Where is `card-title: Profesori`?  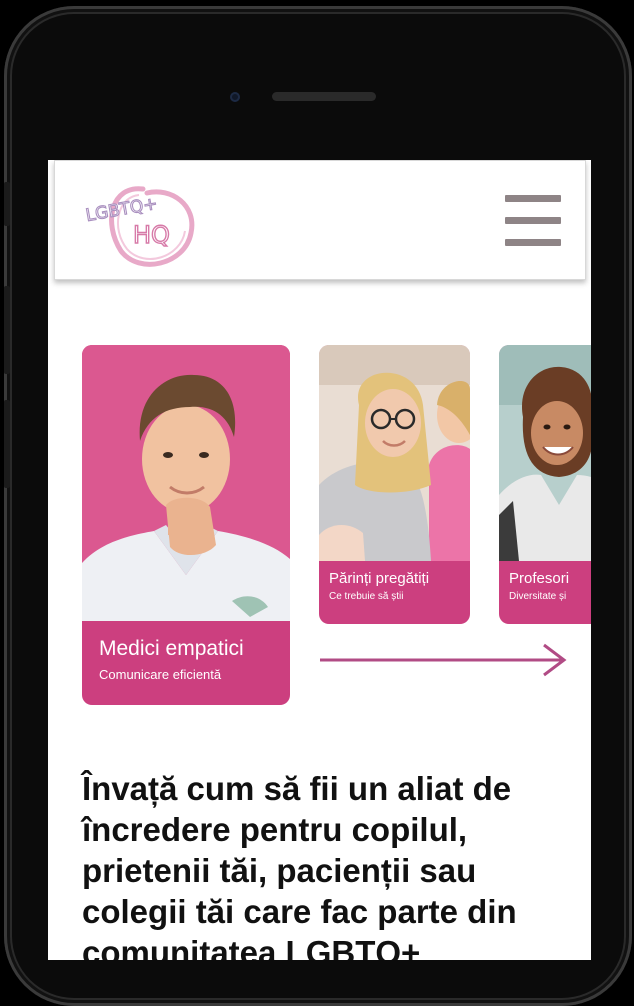 card-title: Profesori is located at coordinates (539, 578).